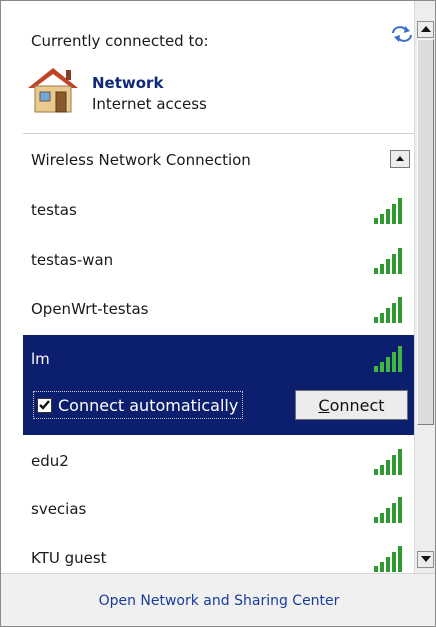  I want to click on scroll-up-button, so click(425, 29).